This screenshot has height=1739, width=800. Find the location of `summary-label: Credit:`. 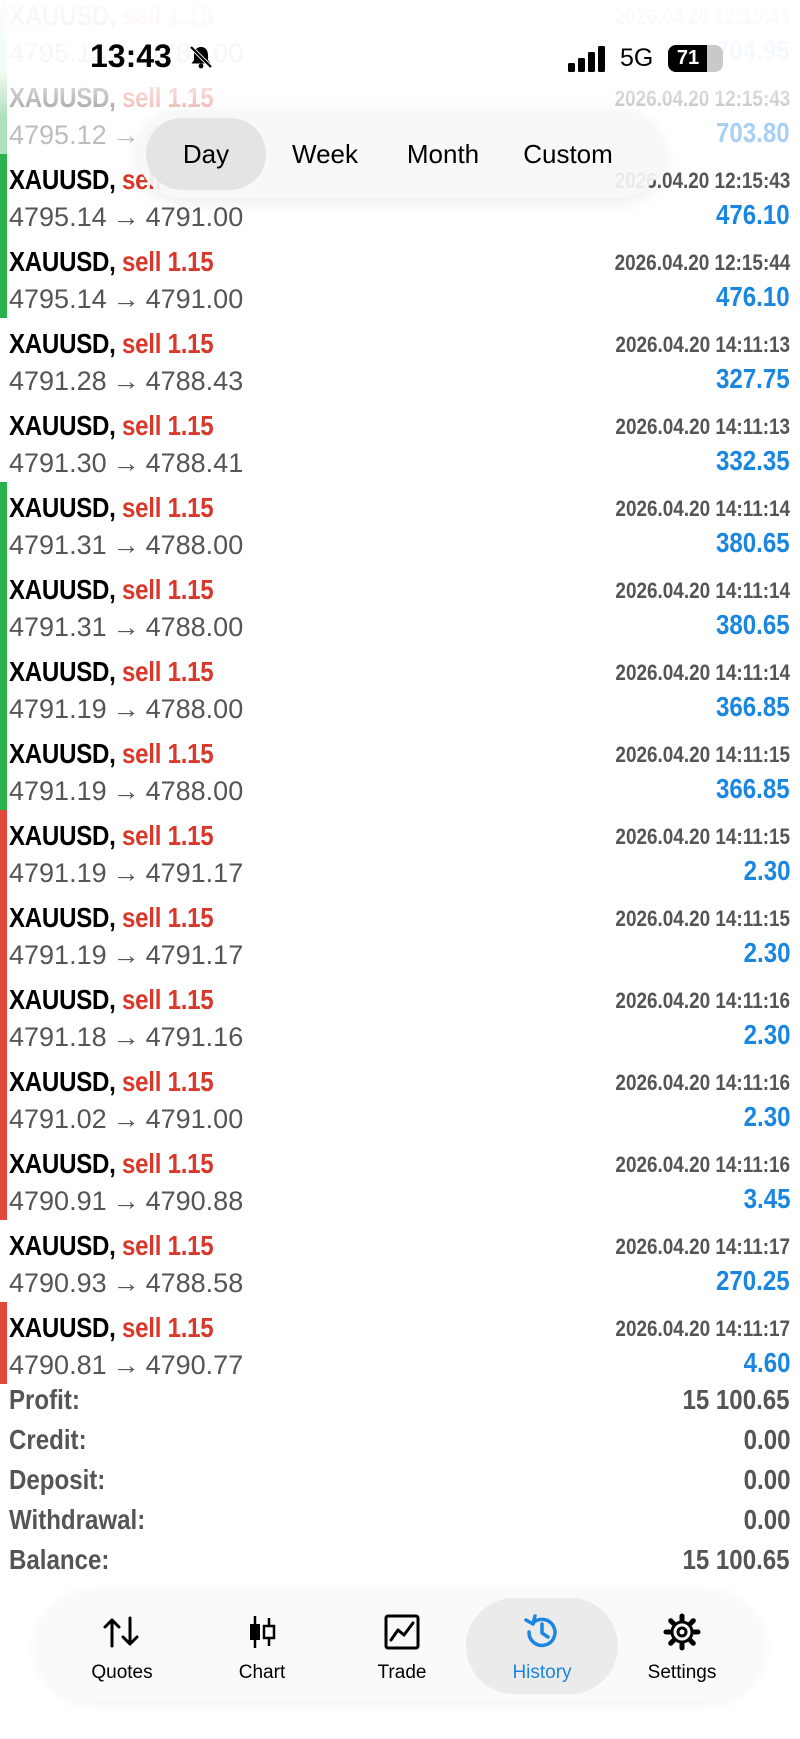

summary-label: Credit: is located at coordinates (48, 1439).